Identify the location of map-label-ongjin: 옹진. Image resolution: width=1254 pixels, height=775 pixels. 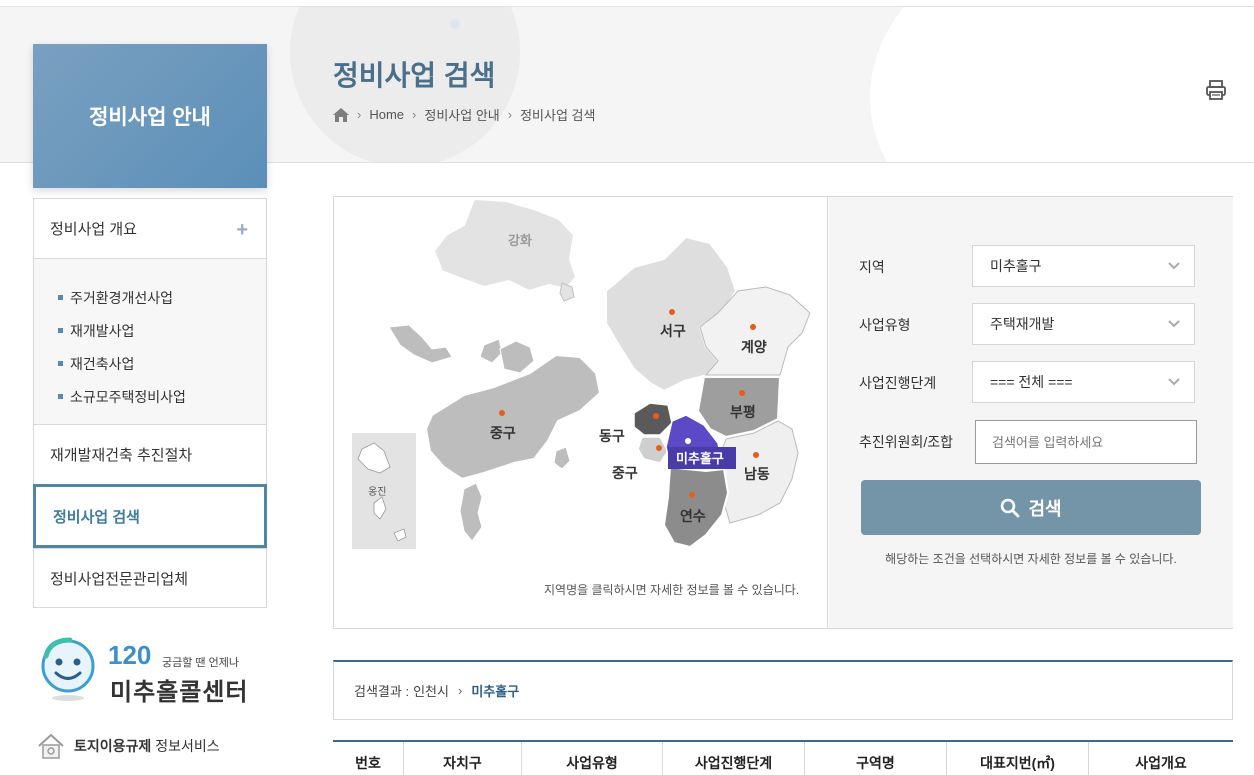
(377, 492).